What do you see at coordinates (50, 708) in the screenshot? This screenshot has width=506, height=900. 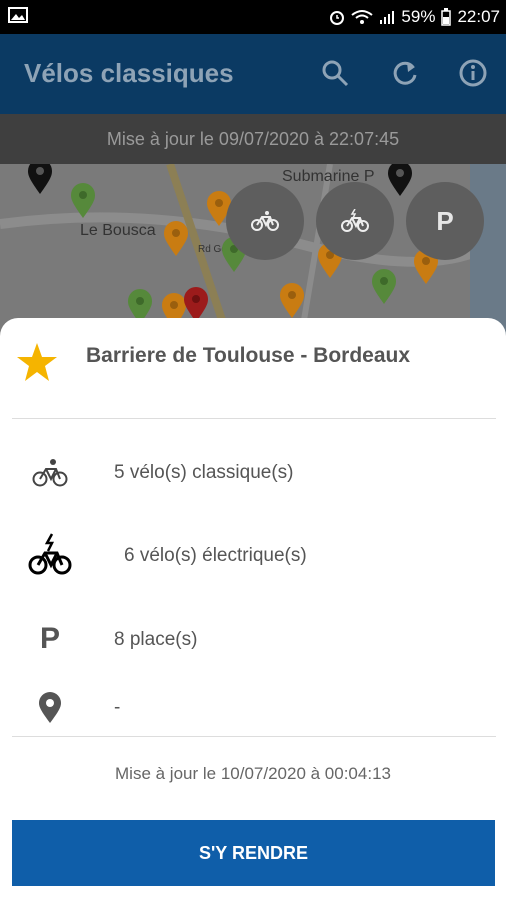 I see `location-pin-icon` at bounding box center [50, 708].